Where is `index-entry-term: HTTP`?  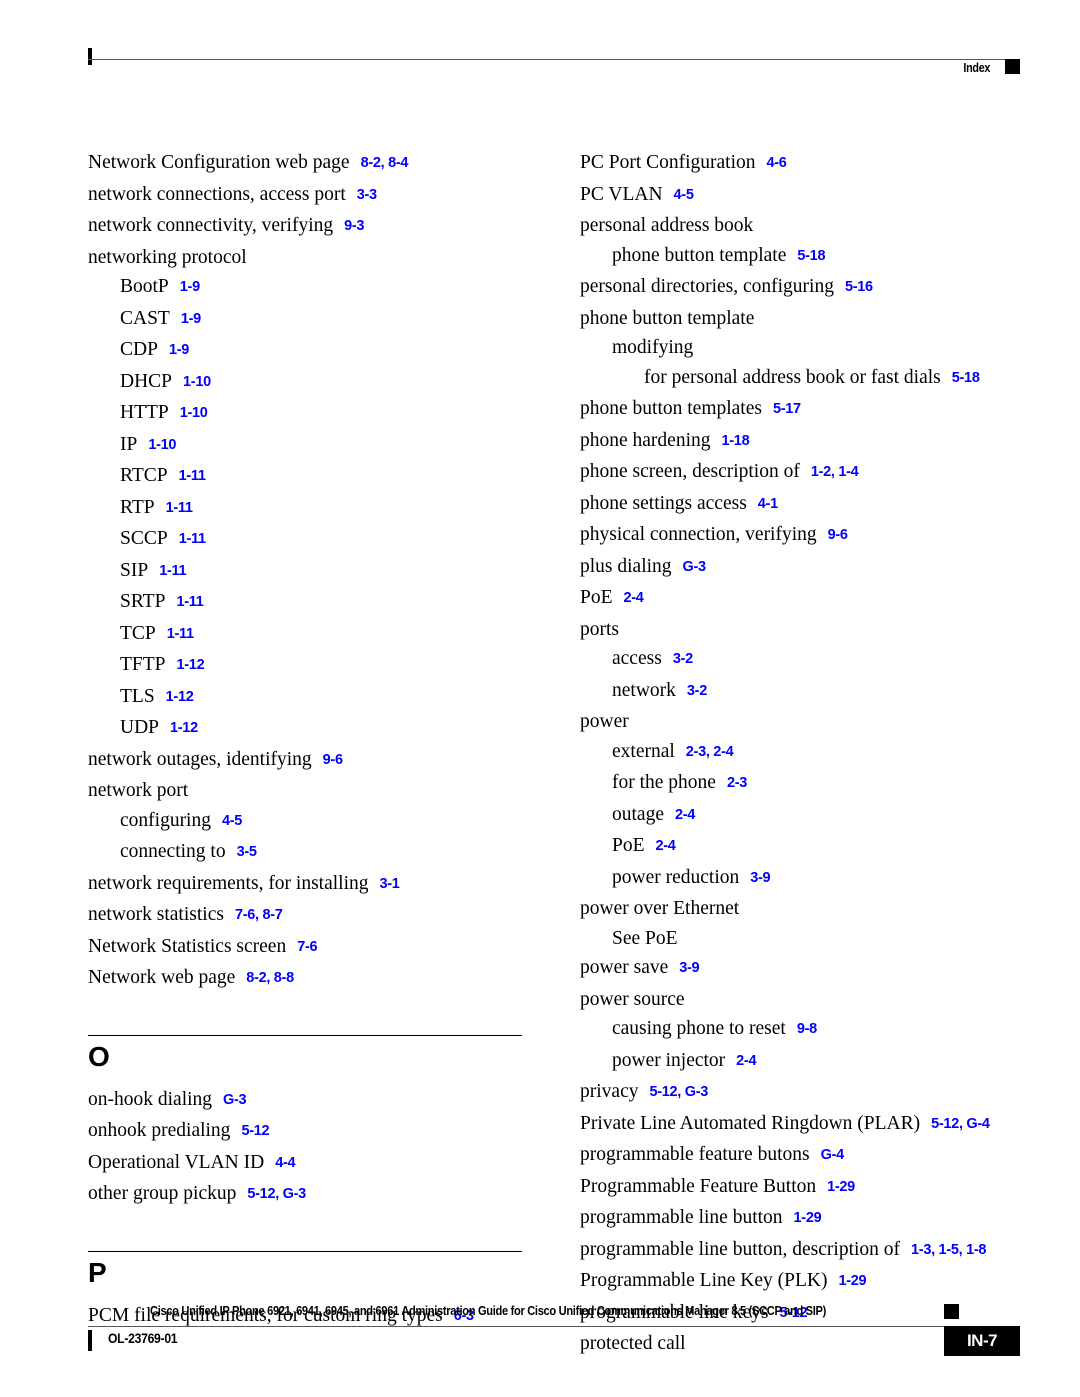 index-entry-term: HTTP is located at coordinates (144, 412).